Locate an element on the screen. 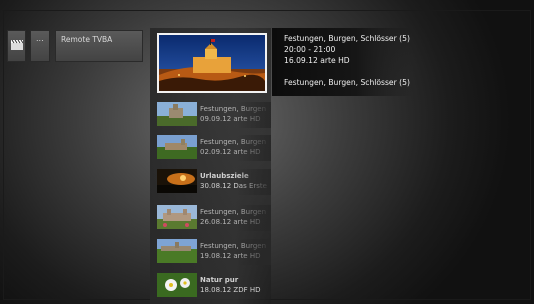 The width and height of the screenshot is (534, 304). media-tile is located at coordinates (16, 46).